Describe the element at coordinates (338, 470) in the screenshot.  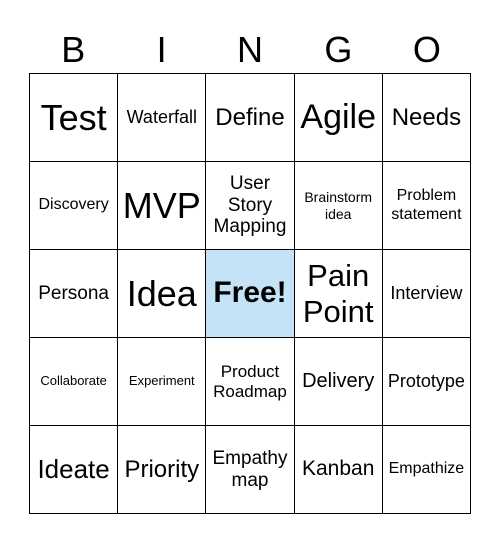
I see `bingo-cell: Kanban` at that location.